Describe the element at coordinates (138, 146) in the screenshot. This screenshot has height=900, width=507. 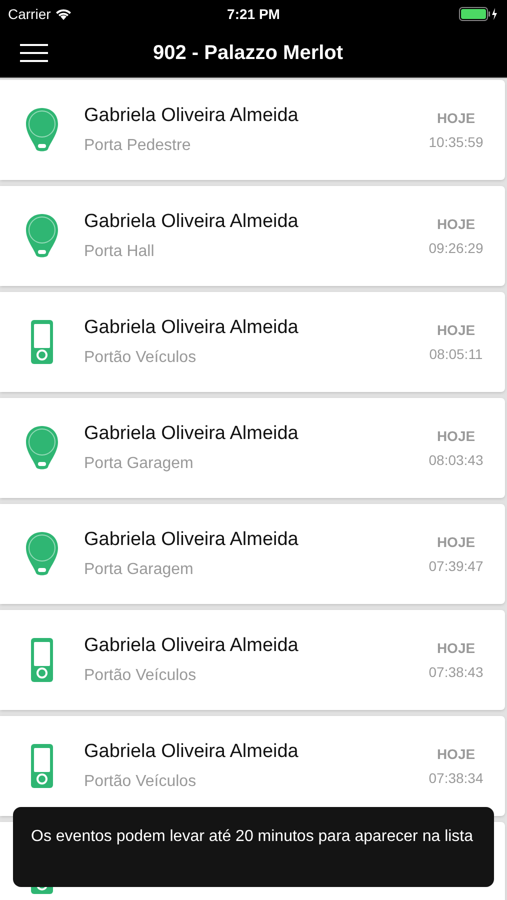
I see `door-name: Porta Pedestre` at that location.